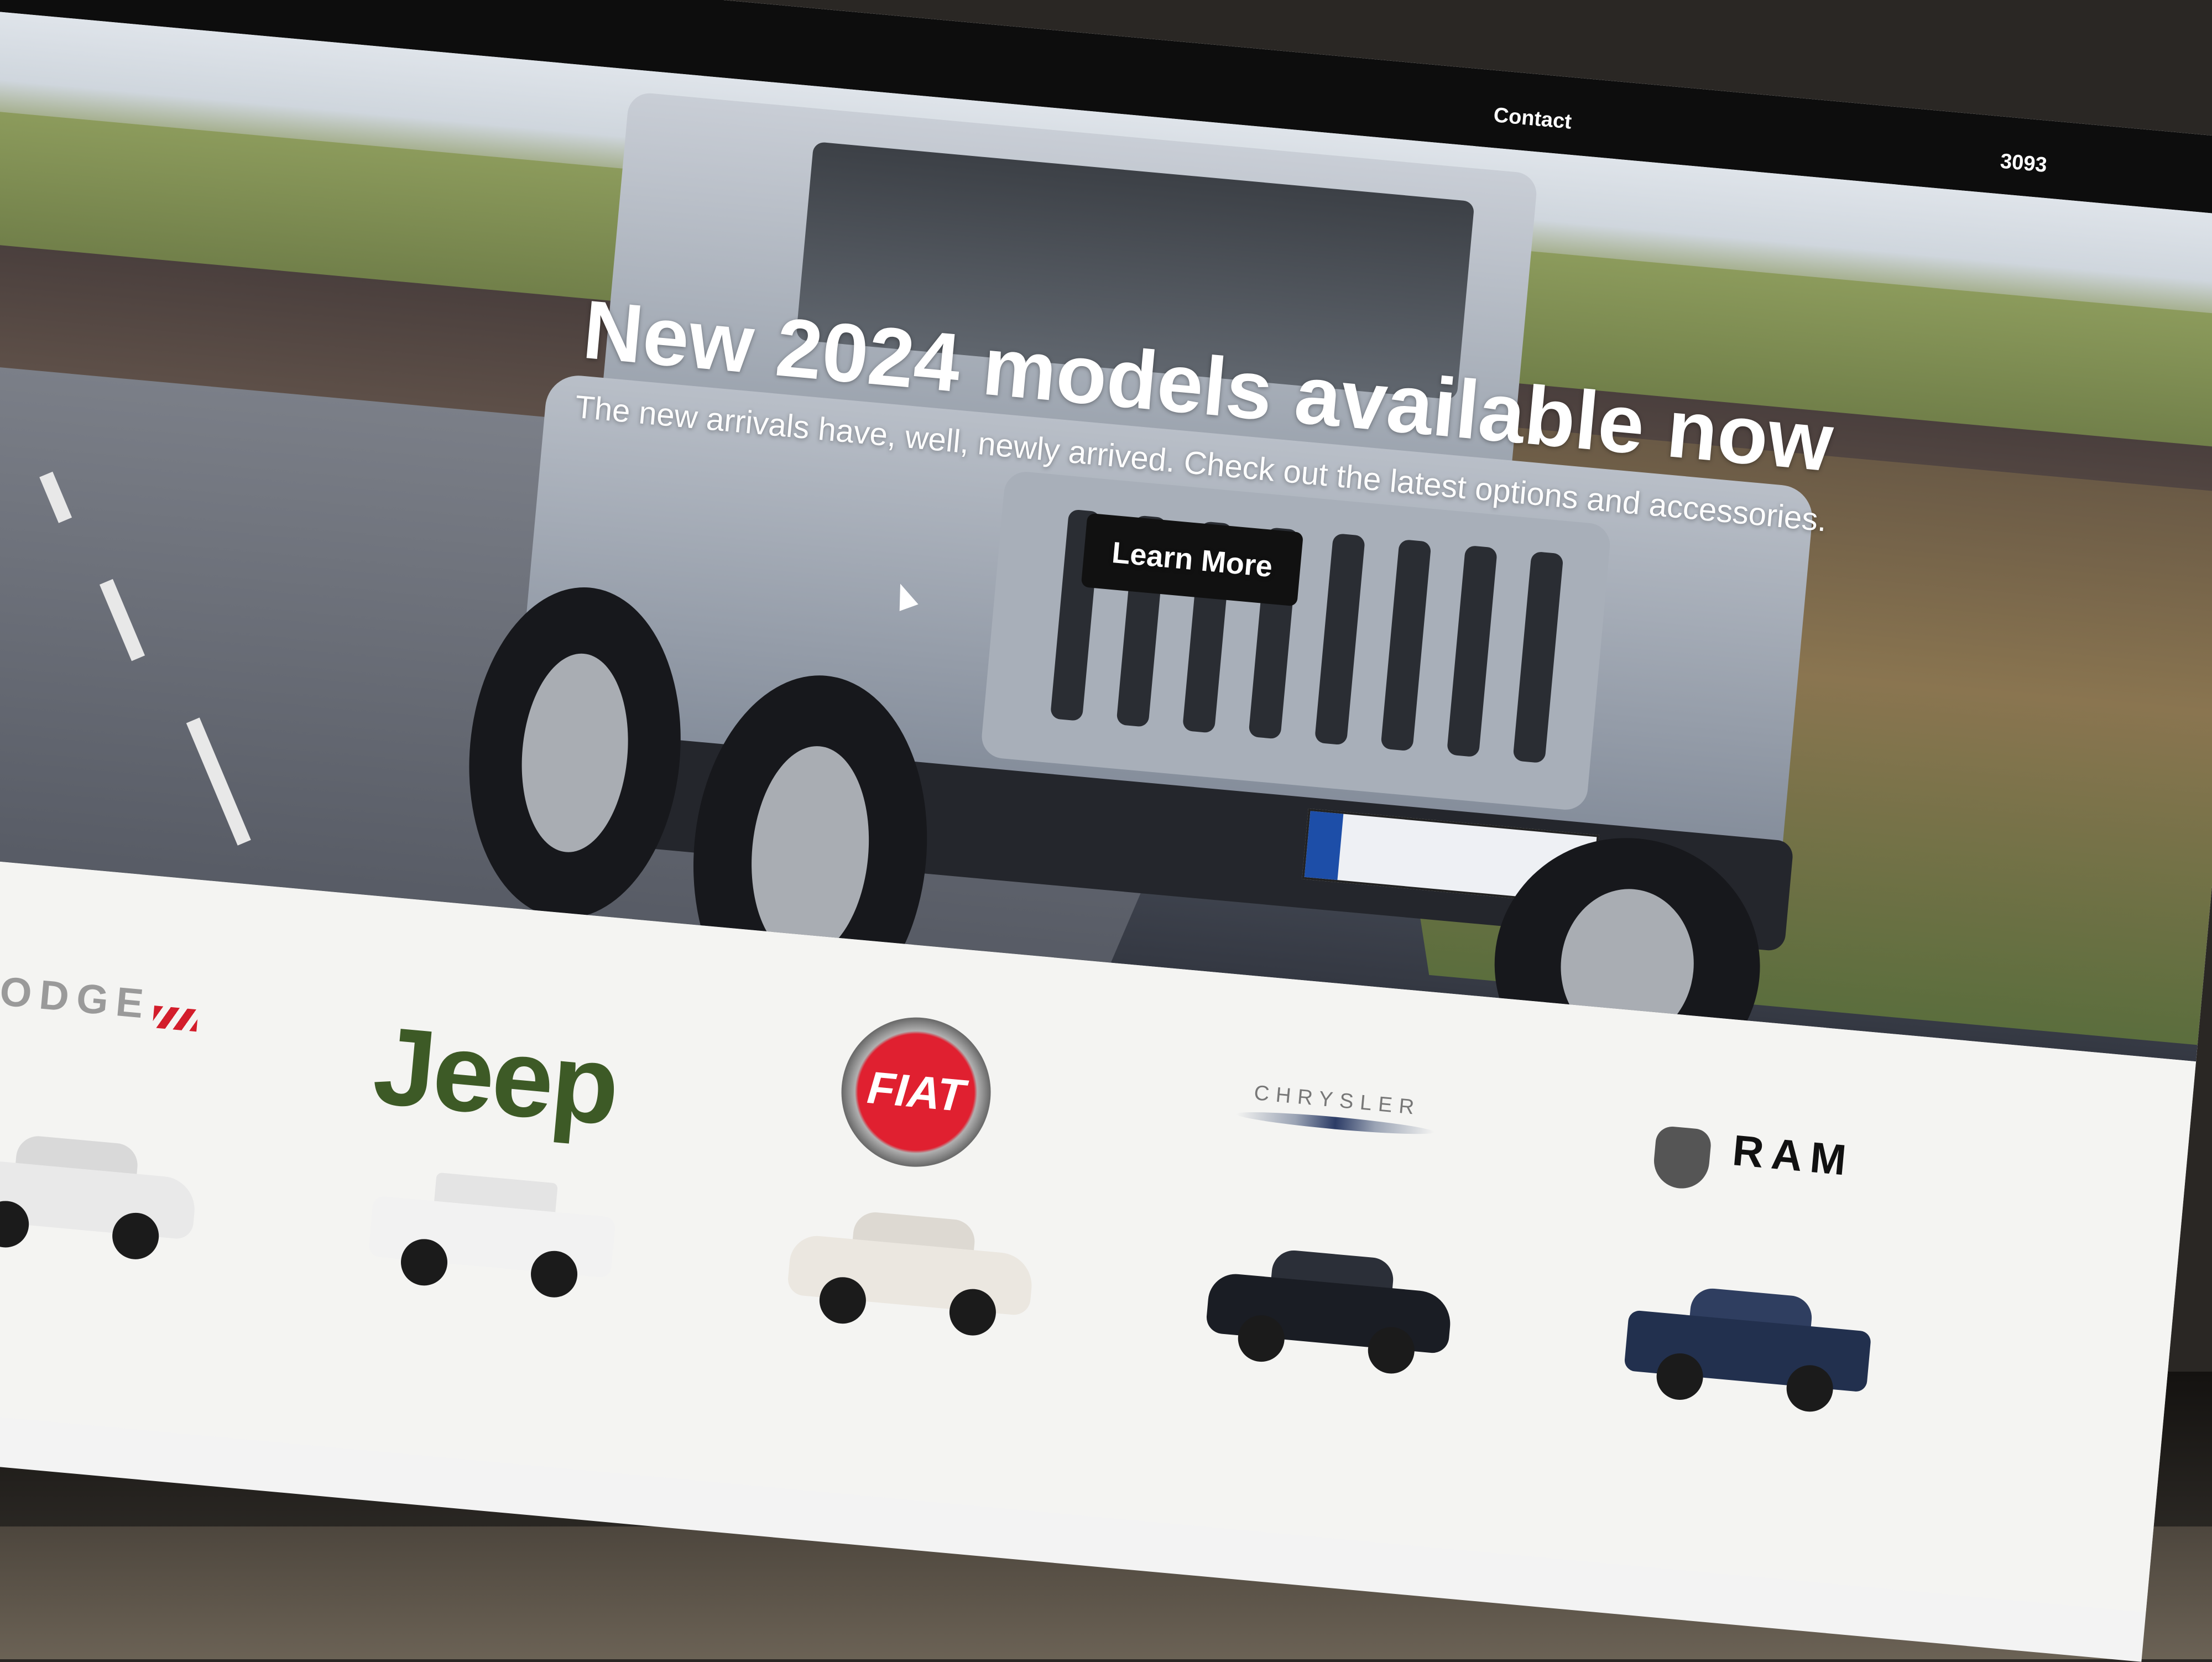 The width and height of the screenshot is (2212, 1662). I want to click on brand-link-fiat: FIAT, so click(905, 1221).